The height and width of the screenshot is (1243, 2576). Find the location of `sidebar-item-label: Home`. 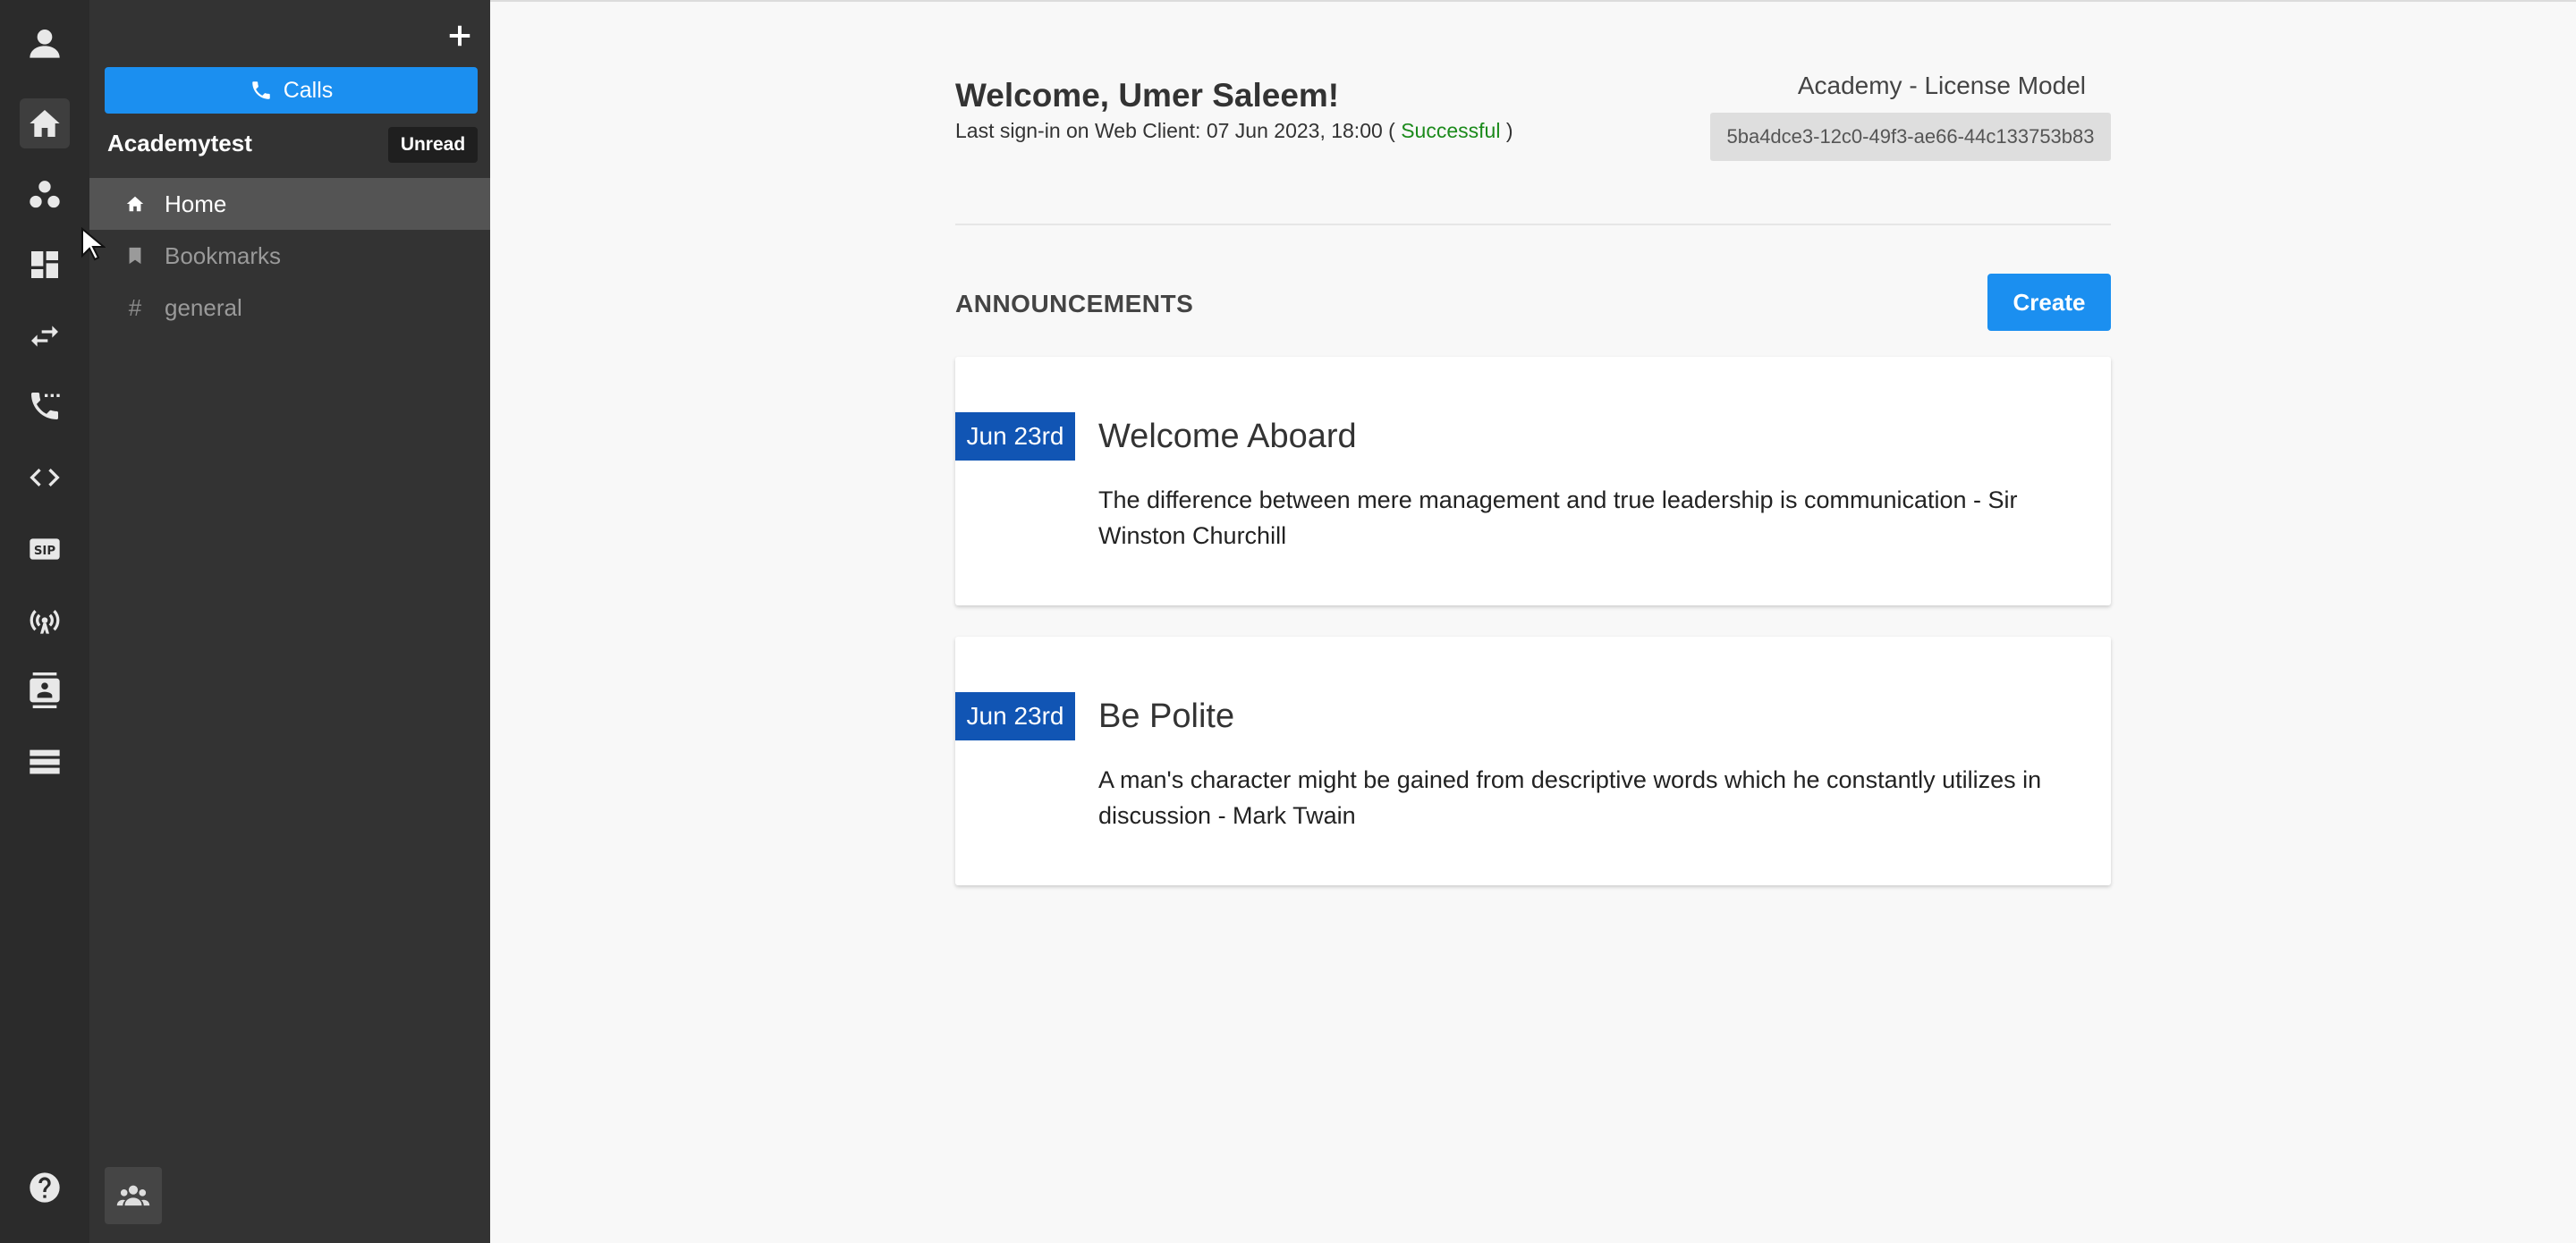

sidebar-item-label: Home is located at coordinates (196, 203).